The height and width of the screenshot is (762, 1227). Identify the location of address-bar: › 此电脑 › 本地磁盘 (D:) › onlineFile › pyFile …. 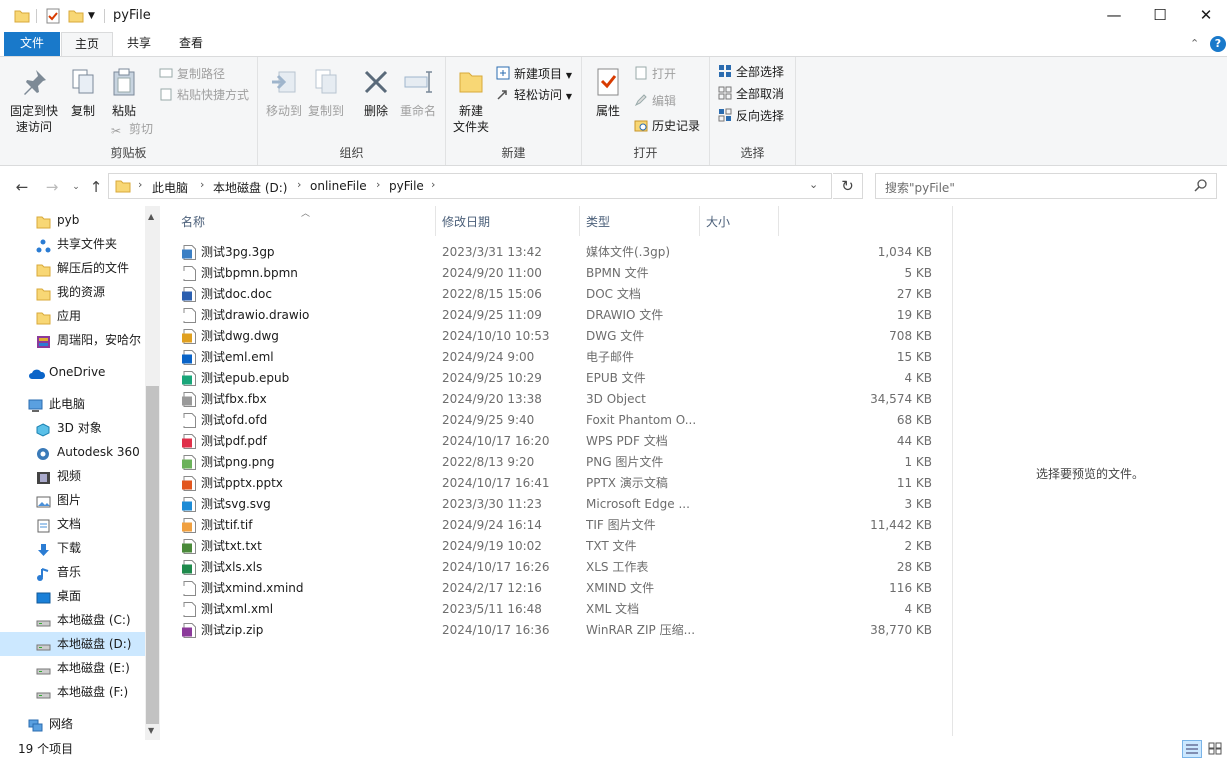
(470, 186).